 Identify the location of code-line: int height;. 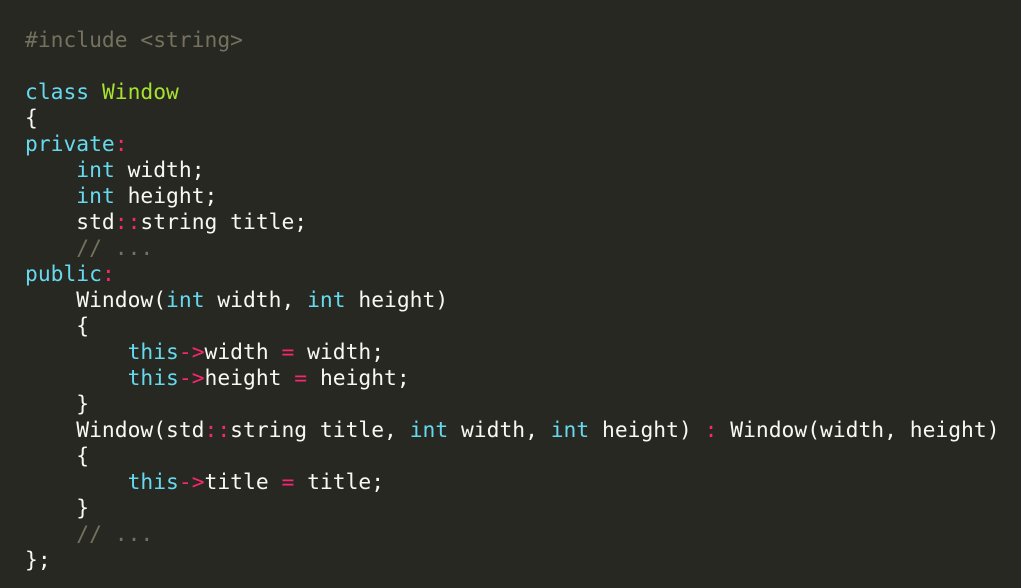
(523, 197).